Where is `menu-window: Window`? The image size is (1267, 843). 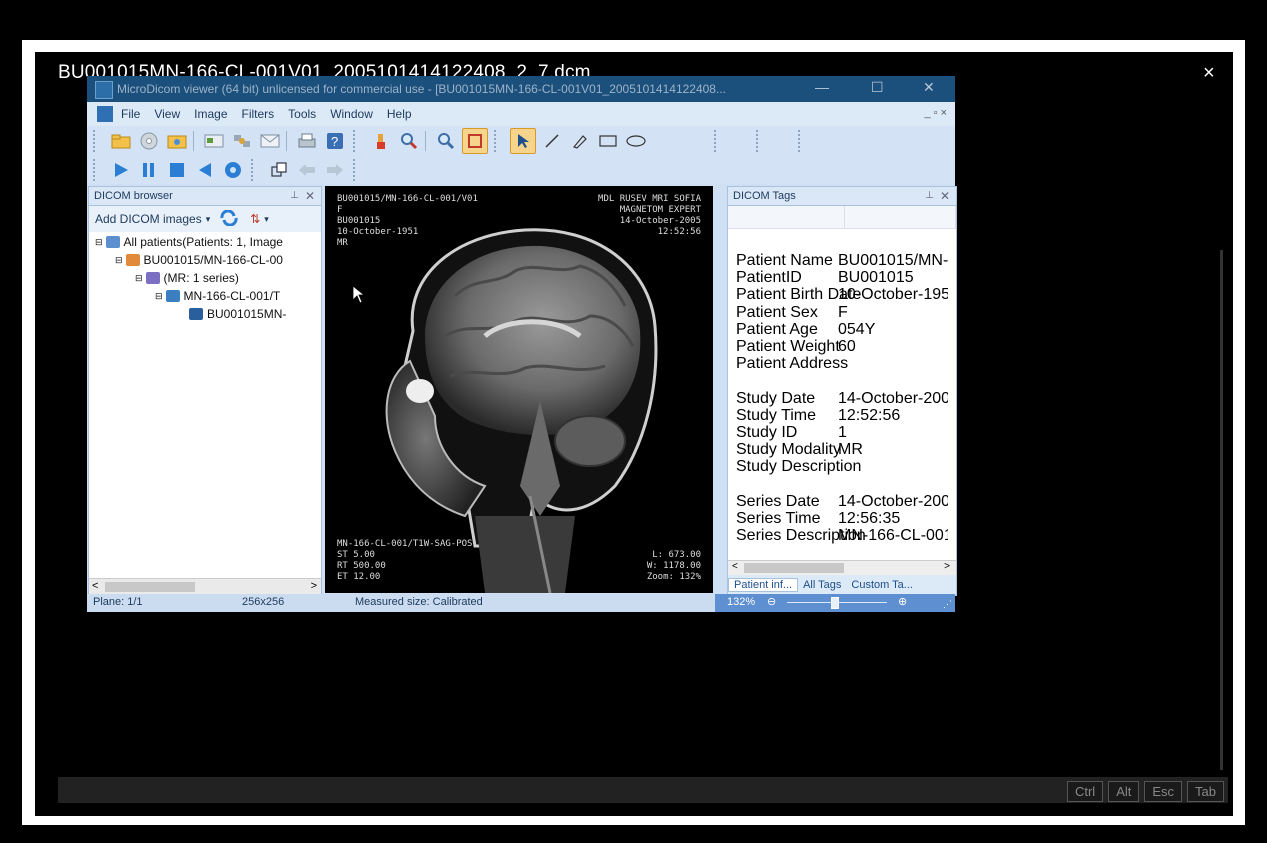
menu-window: Window is located at coordinates (351, 114).